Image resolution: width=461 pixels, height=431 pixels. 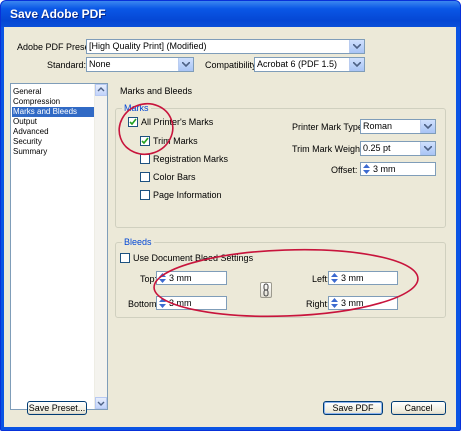 What do you see at coordinates (286, 283) in the screenshot?
I see `annotation-ellipse-bleeds` at bounding box center [286, 283].